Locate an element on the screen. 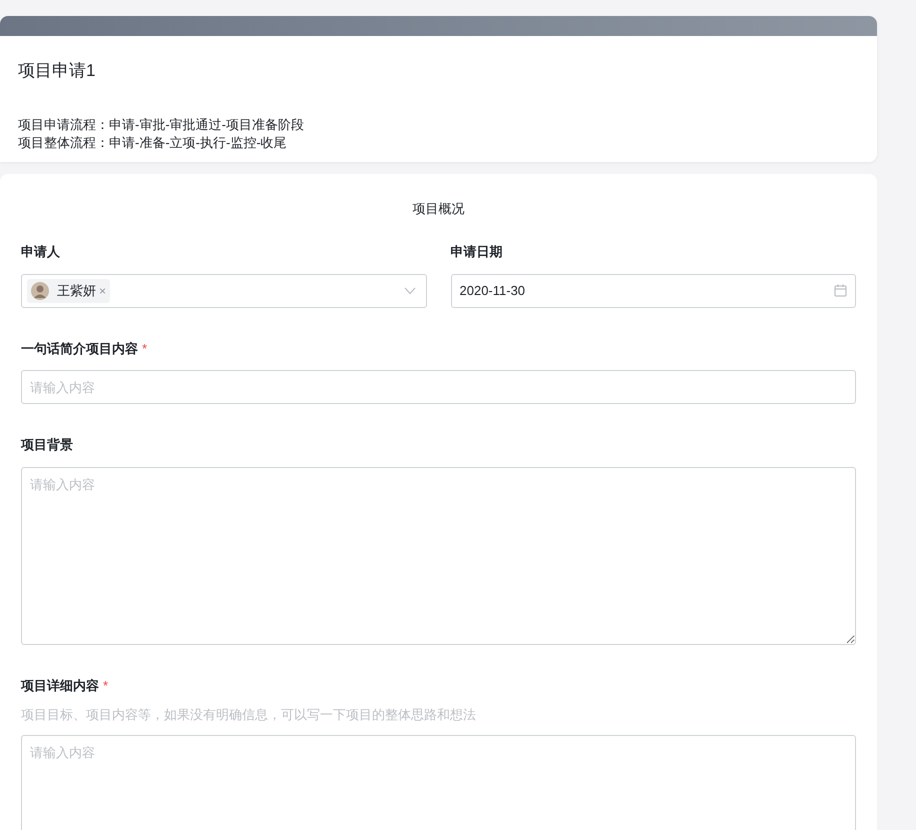  person-name: 王紫妍 is located at coordinates (76, 291).